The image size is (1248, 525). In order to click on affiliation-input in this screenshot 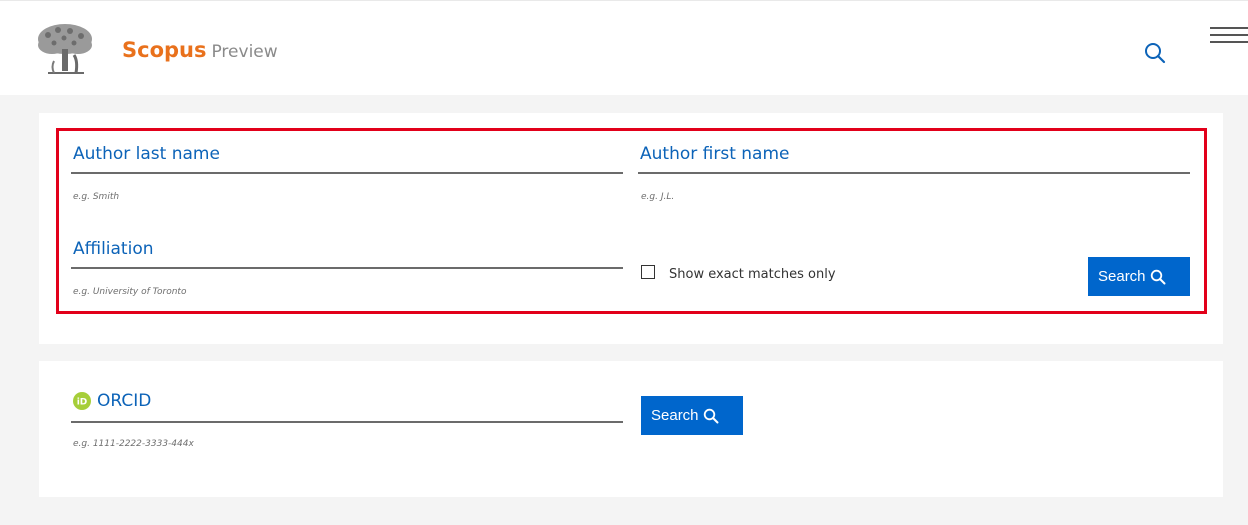, I will do `click(347, 253)`.